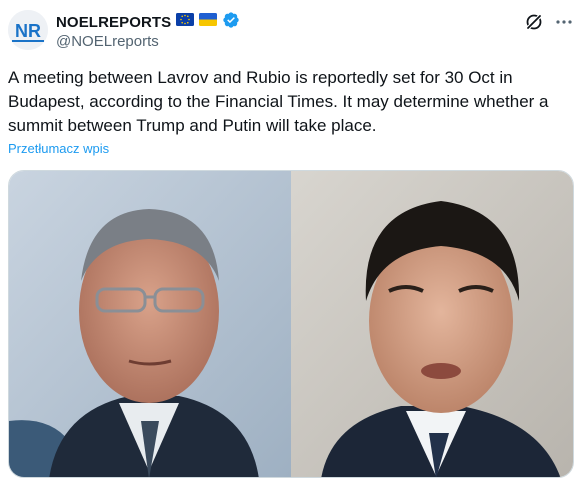 This screenshot has width=588, height=484. I want to click on avatar: NR, so click(28, 30).